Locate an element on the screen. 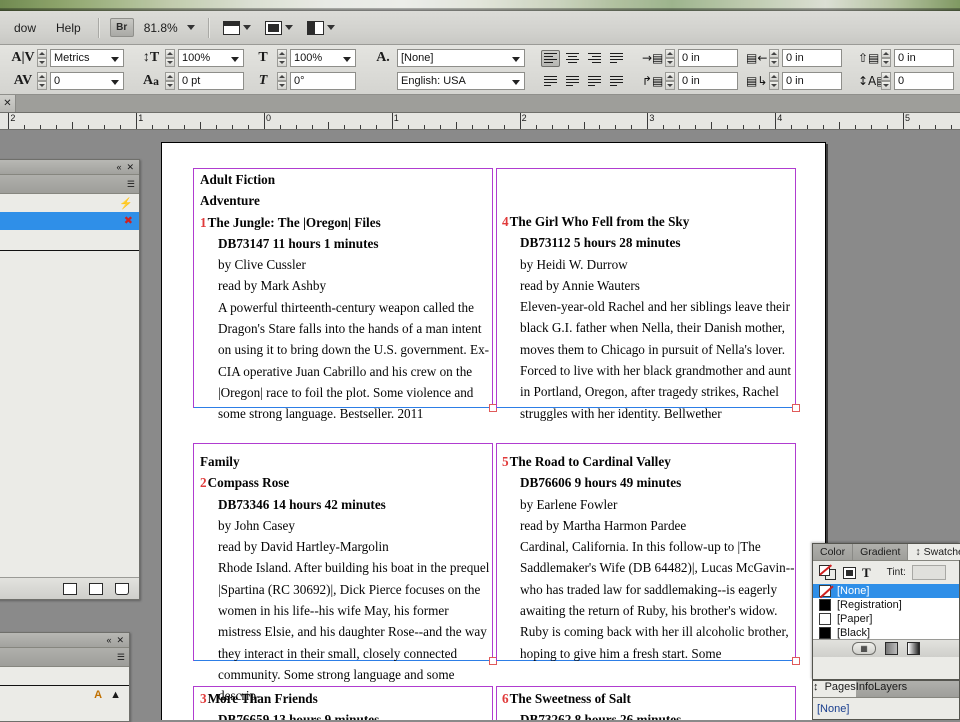  baseline-shift-stepper is located at coordinates (170, 81).